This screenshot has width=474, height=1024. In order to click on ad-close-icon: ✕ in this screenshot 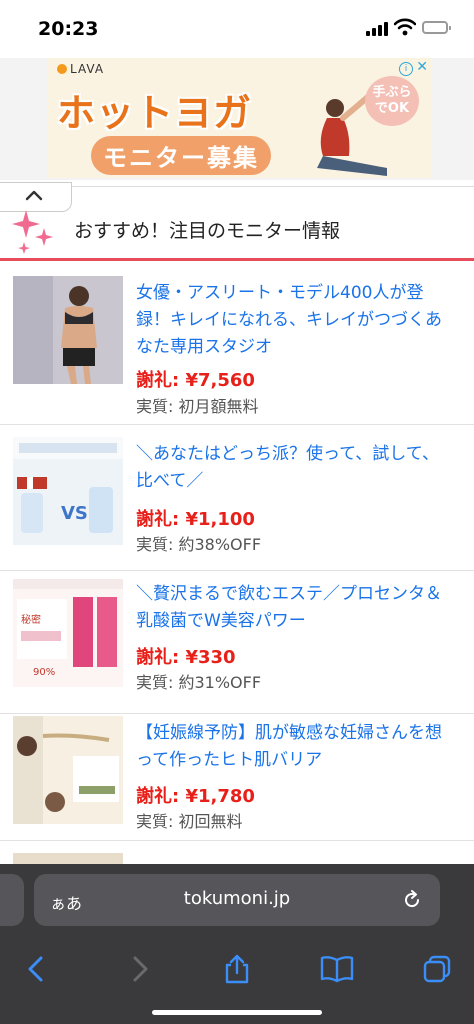, I will do `click(422, 67)`.